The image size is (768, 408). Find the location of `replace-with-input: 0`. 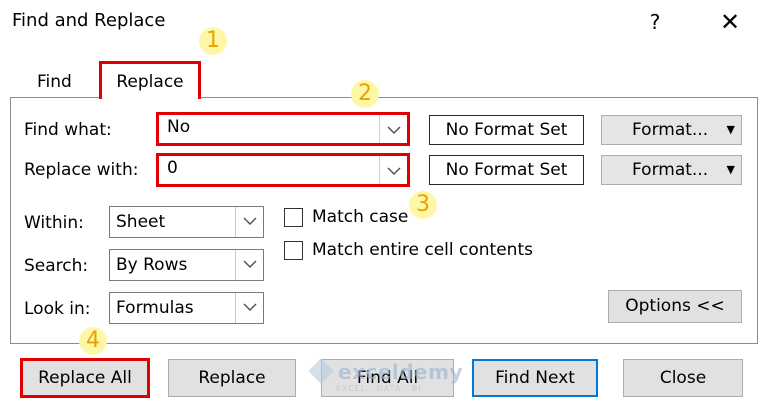

replace-with-input: 0 is located at coordinates (283, 170).